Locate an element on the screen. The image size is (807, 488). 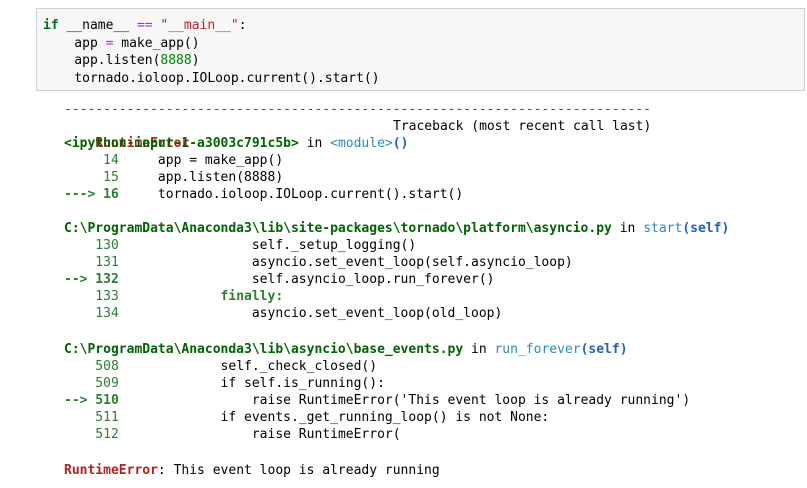
line-number: 130 is located at coordinates (91, 245).